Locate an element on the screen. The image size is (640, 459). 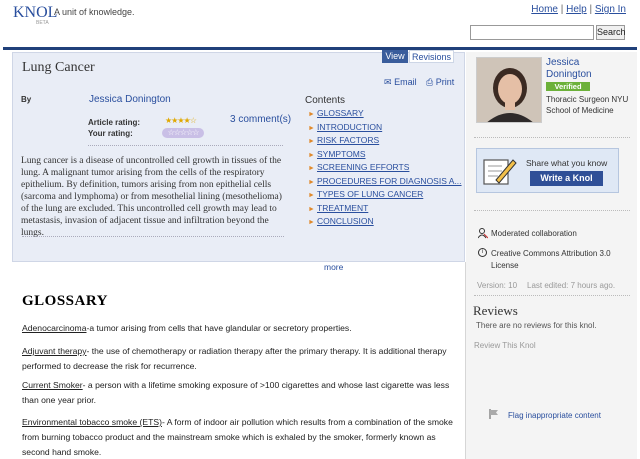
more-link: more is located at coordinates (333, 267).